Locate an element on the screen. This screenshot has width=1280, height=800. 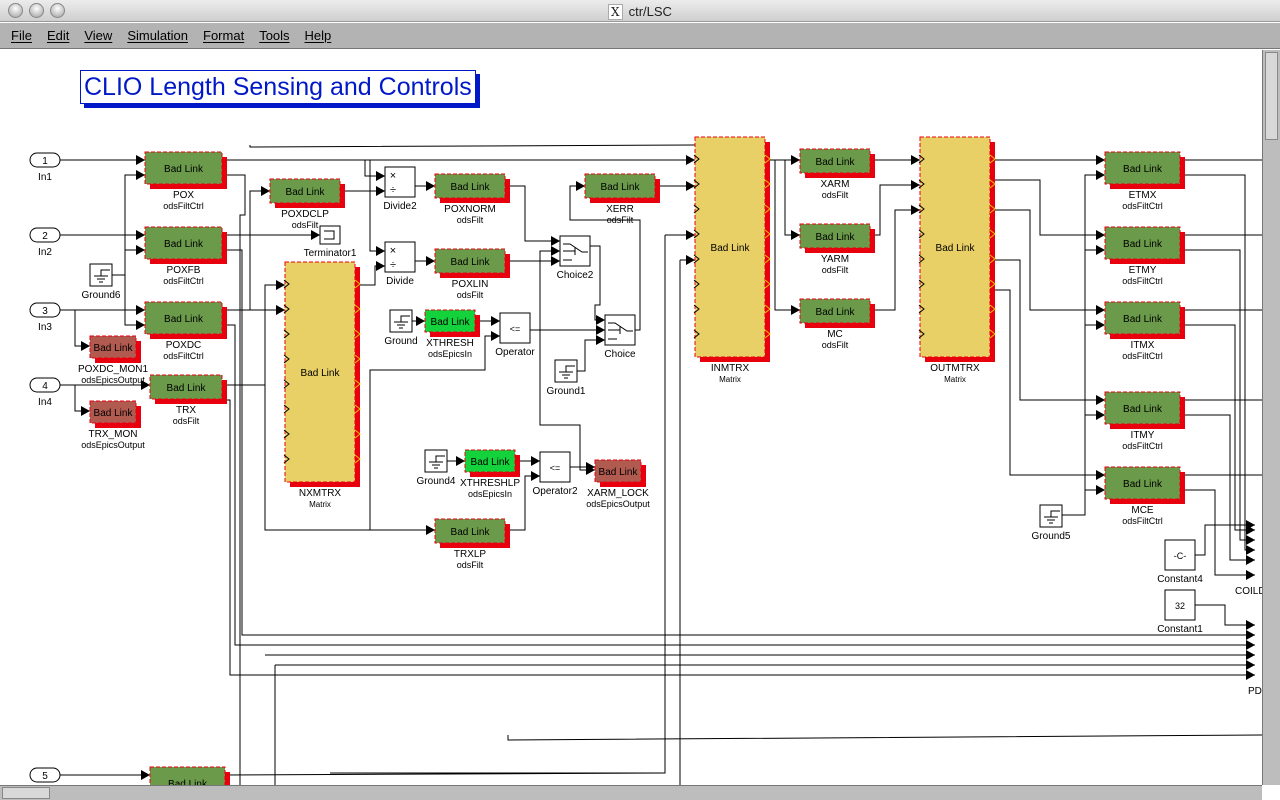
block-unnamed: Bad Link is located at coordinates (189, 775).